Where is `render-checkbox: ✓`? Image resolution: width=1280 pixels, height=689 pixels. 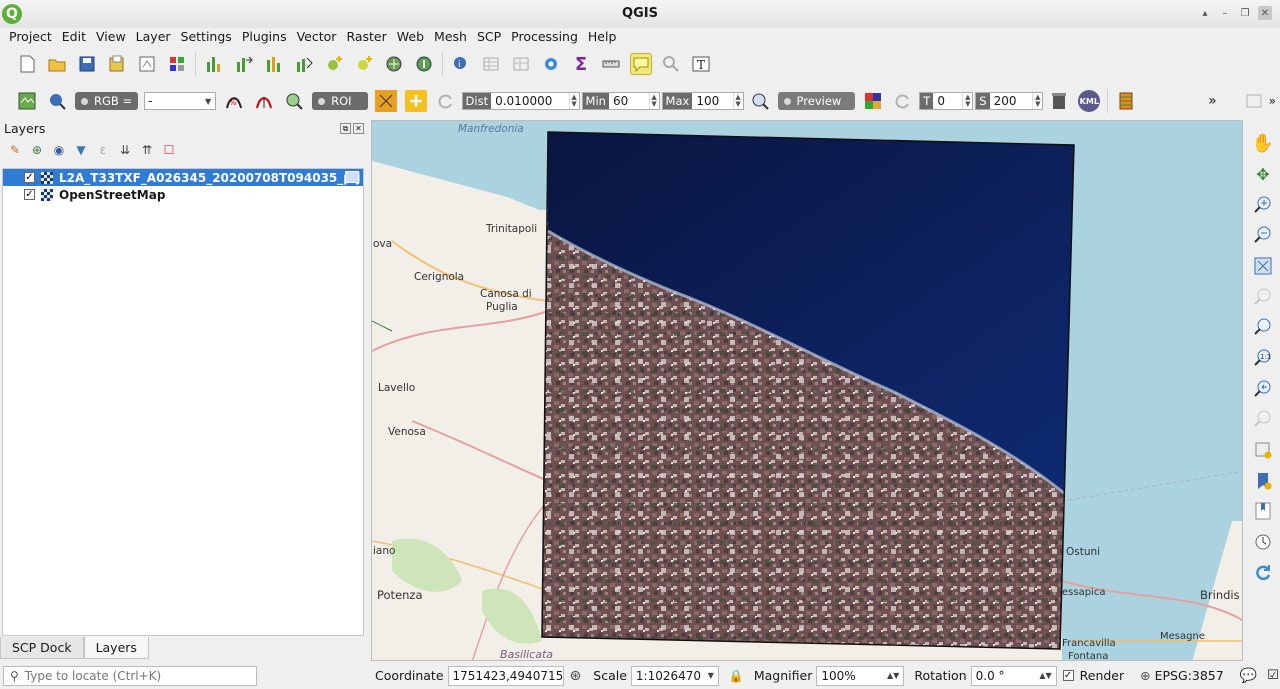
render-checkbox: ✓ is located at coordinates (1068, 675).